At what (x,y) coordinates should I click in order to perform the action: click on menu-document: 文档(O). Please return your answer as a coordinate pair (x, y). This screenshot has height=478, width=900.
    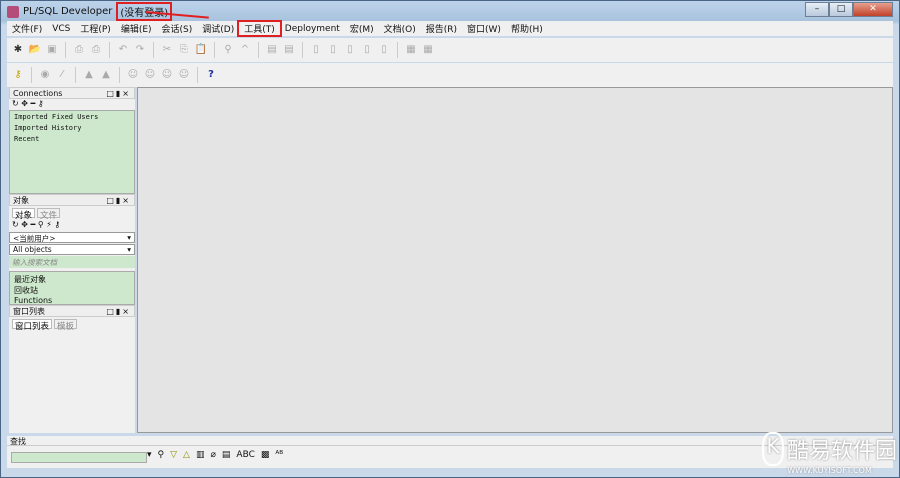
    Looking at the image, I should click on (400, 28).